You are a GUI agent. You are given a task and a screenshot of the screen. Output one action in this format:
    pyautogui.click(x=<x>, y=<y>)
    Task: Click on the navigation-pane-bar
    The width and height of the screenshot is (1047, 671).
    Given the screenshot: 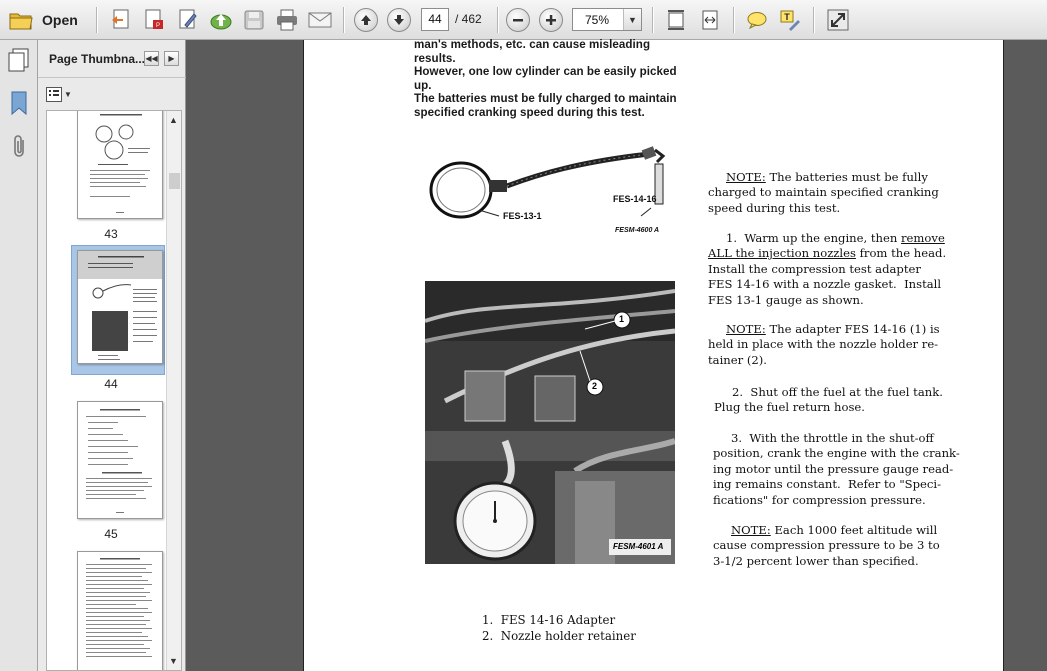 What is the action you would take?
    pyautogui.click(x=19, y=355)
    